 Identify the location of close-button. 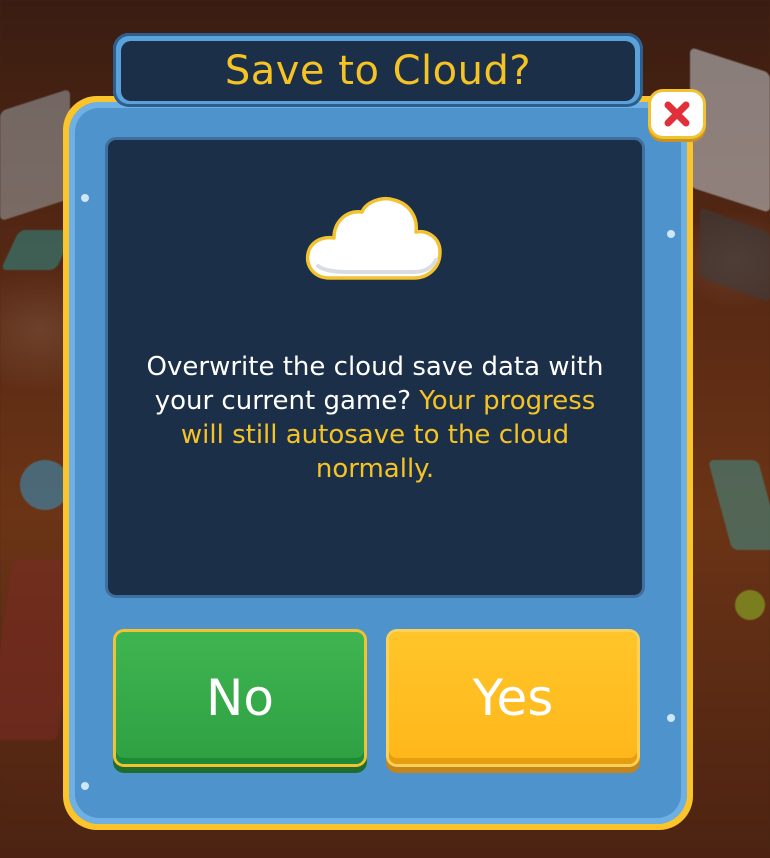
(677, 114).